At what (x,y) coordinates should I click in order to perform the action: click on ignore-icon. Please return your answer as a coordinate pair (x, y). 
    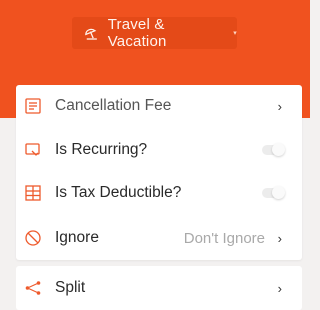
    Looking at the image, I should click on (33, 238).